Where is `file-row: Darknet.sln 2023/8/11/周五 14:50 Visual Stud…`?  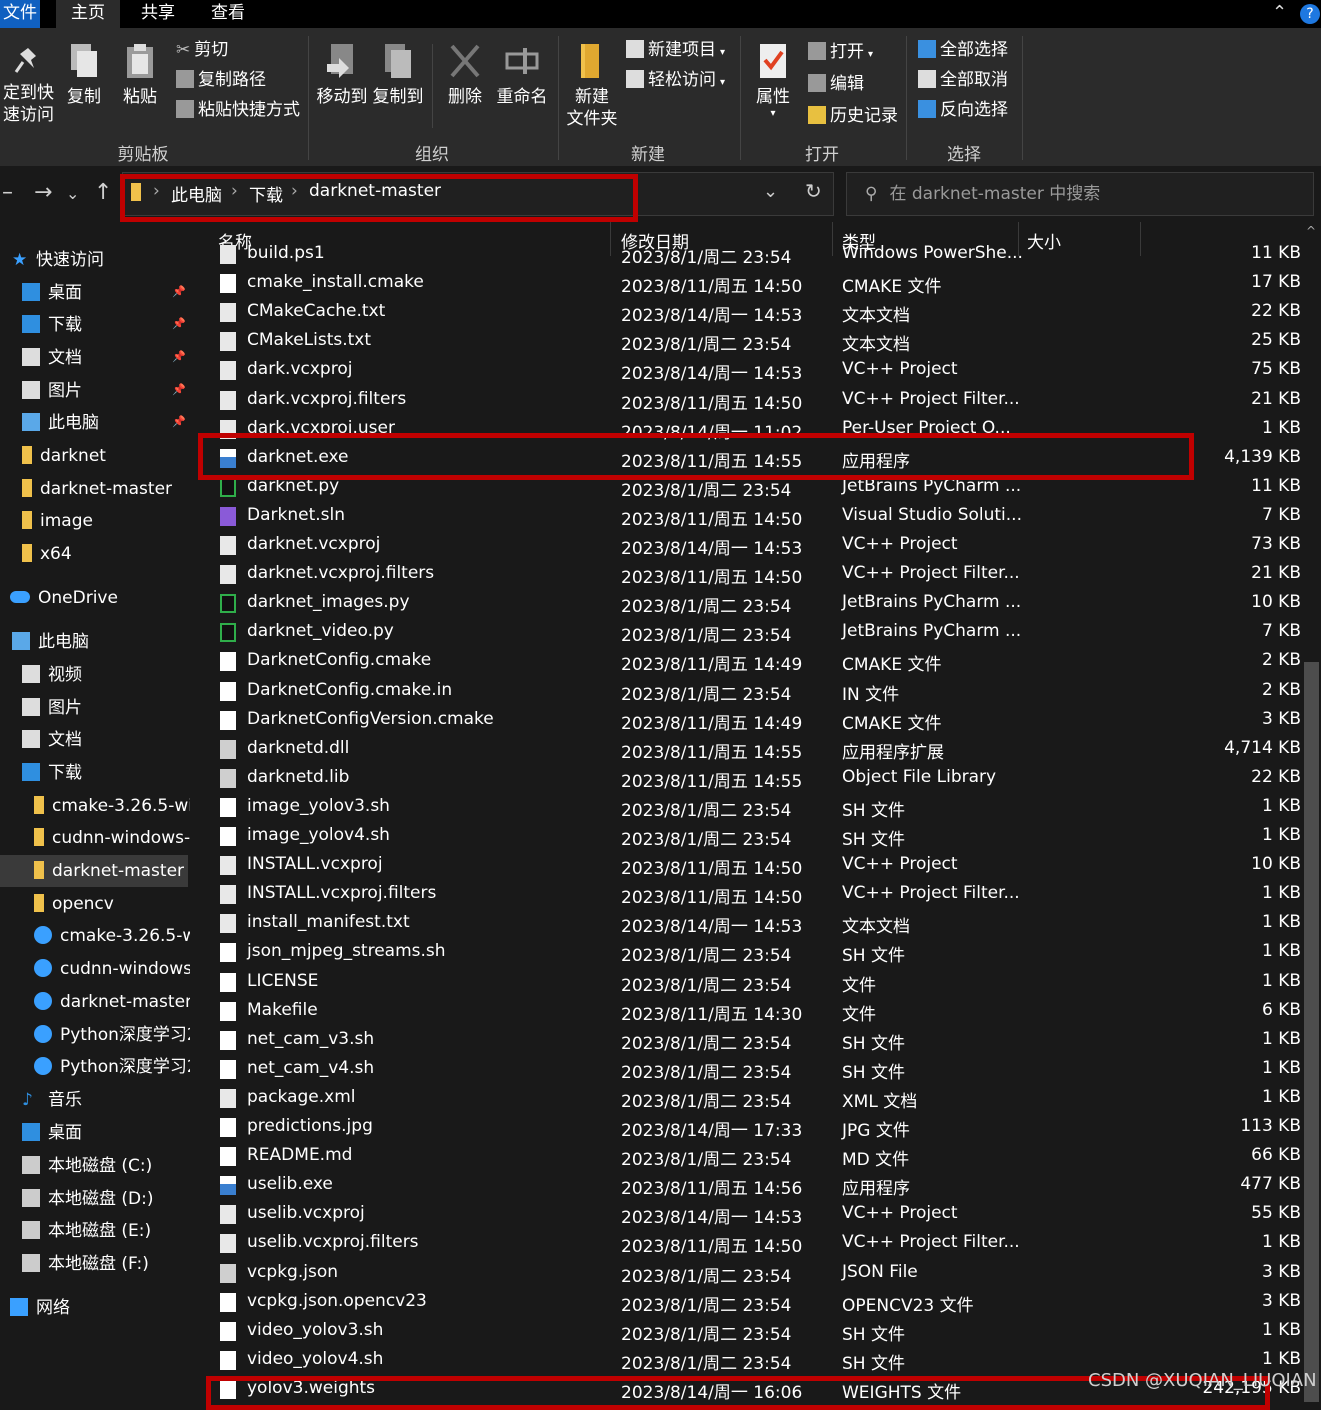
file-row: Darknet.sln 2023/8/11/周五 14:50 Visual Stud… is located at coordinates (747, 516).